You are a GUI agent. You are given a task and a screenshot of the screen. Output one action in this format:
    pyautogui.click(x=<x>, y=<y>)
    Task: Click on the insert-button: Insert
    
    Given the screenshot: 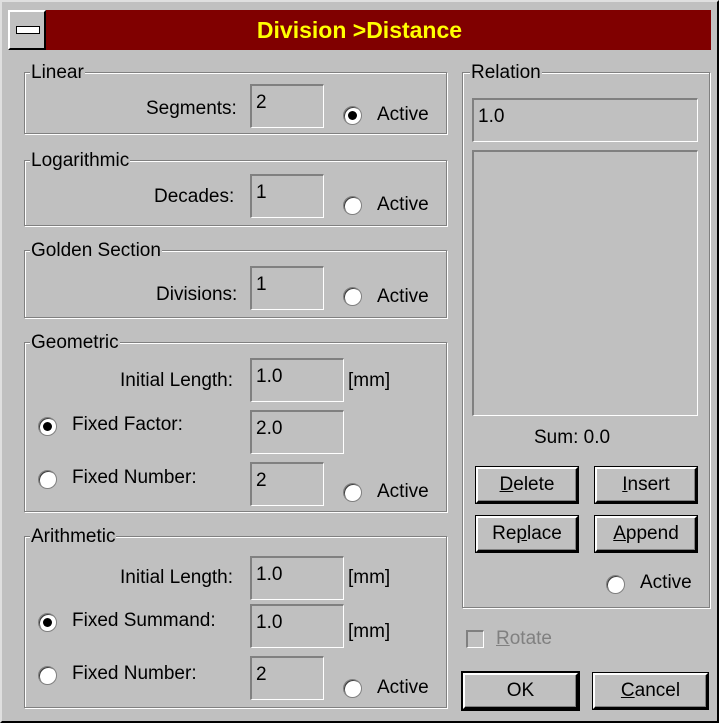 What is the action you would take?
    pyautogui.click(x=646, y=485)
    